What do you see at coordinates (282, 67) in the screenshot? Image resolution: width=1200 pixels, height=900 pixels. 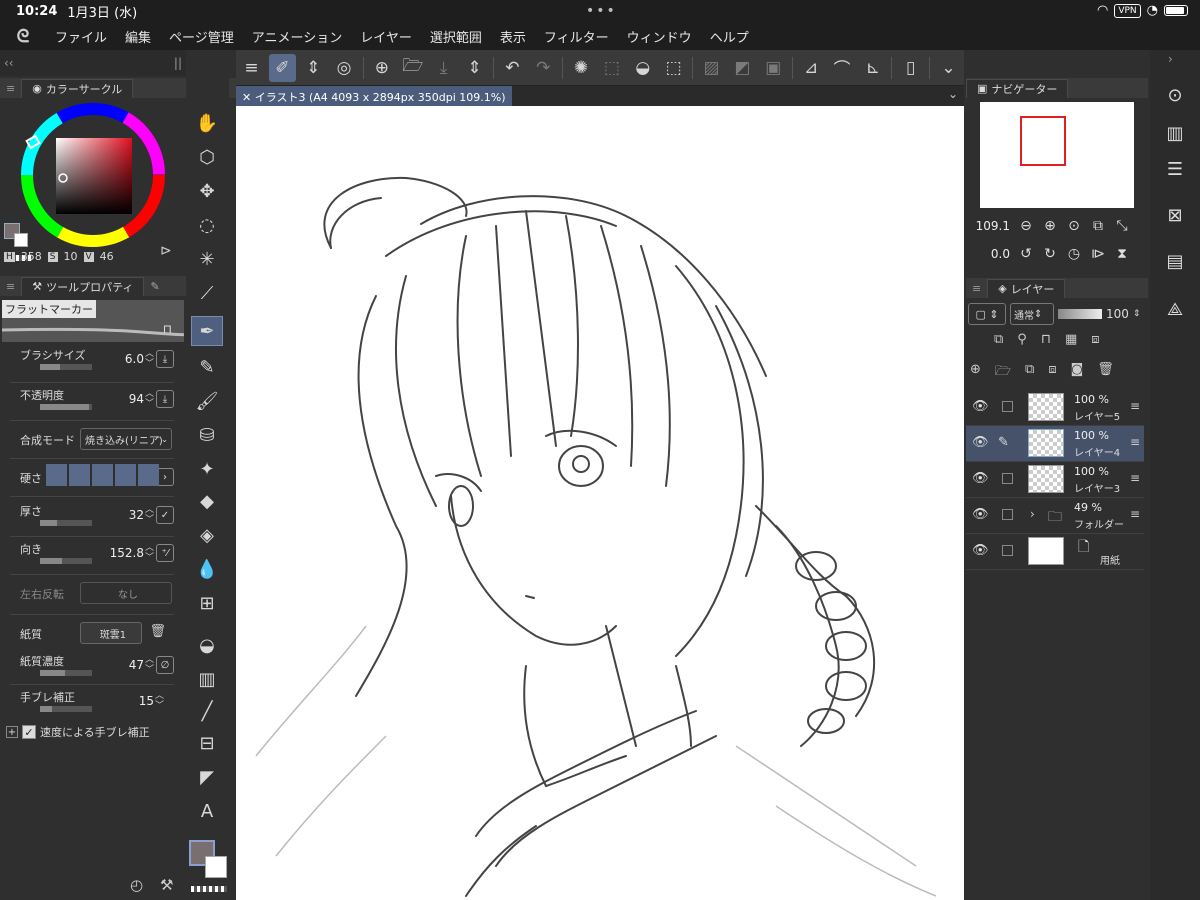 I see `tool-select-icon: ✐` at bounding box center [282, 67].